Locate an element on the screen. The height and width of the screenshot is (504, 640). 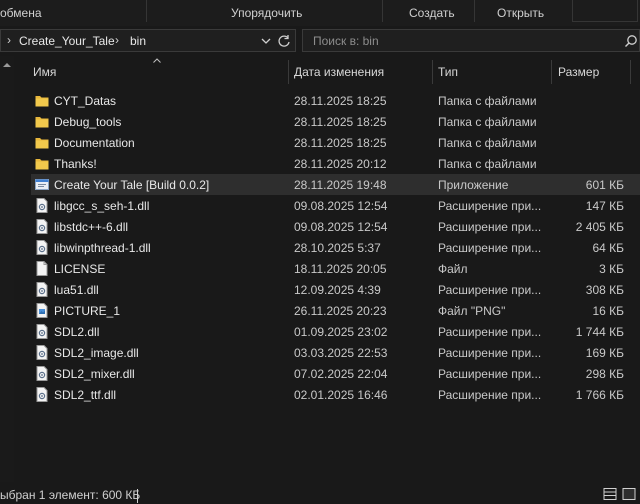
address-row: › Create_Your_Tale › bin Поиск в: bin is located at coordinates (320, 41).